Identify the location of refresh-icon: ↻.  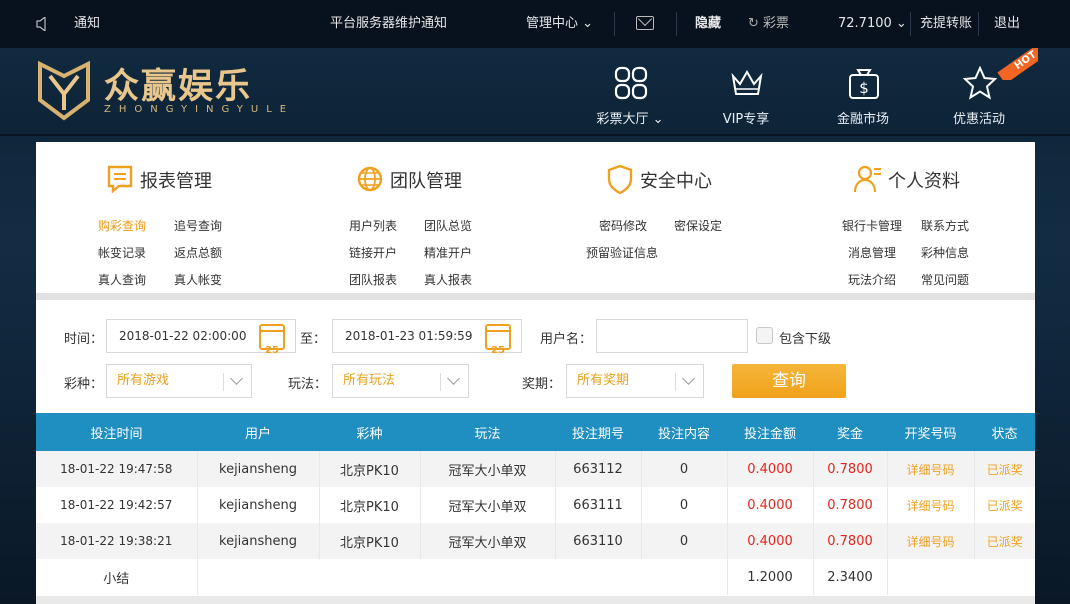
(753, 23).